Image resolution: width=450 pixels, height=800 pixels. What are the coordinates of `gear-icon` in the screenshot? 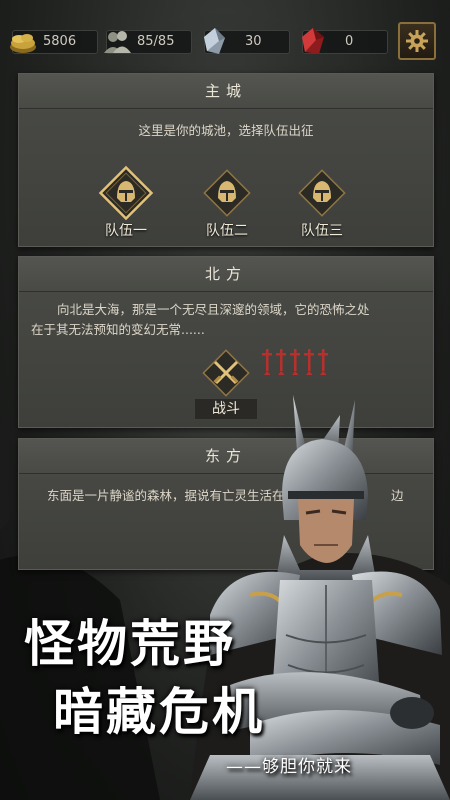 It's located at (417, 41).